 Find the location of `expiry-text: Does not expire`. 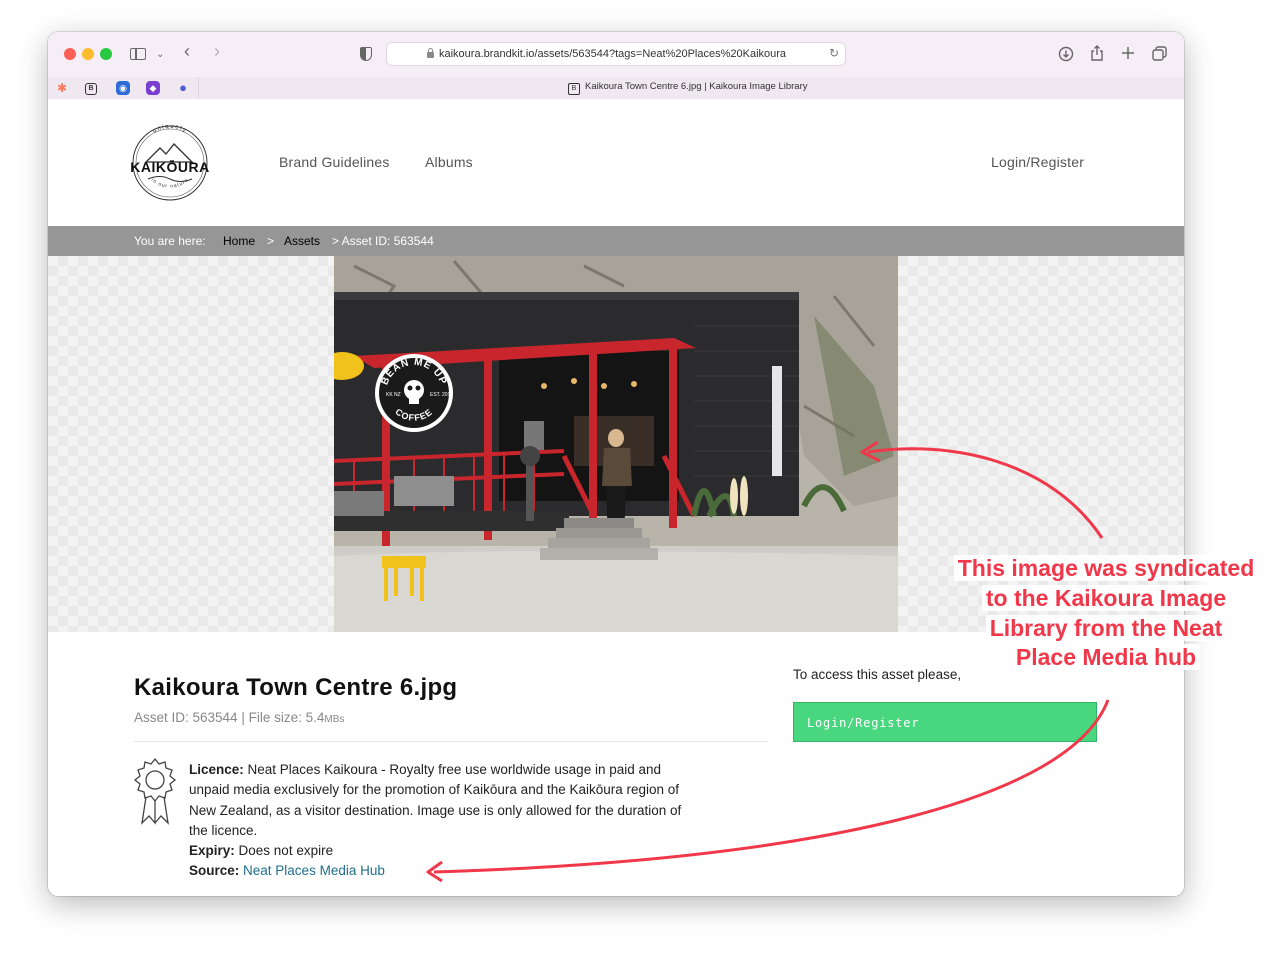

expiry-text: Does not expire is located at coordinates (284, 851).